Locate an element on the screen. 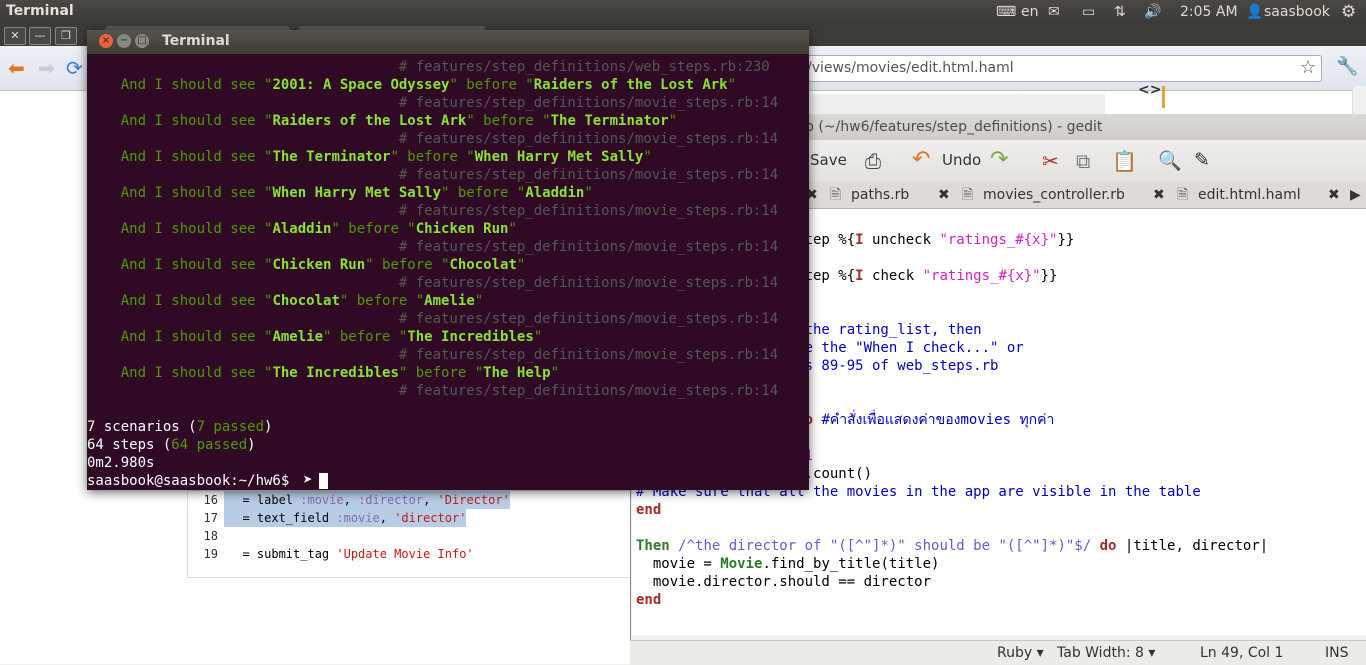 The width and height of the screenshot is (1366, 665). code-token: When Harry Met Sally is located at coordinates (357, 193).